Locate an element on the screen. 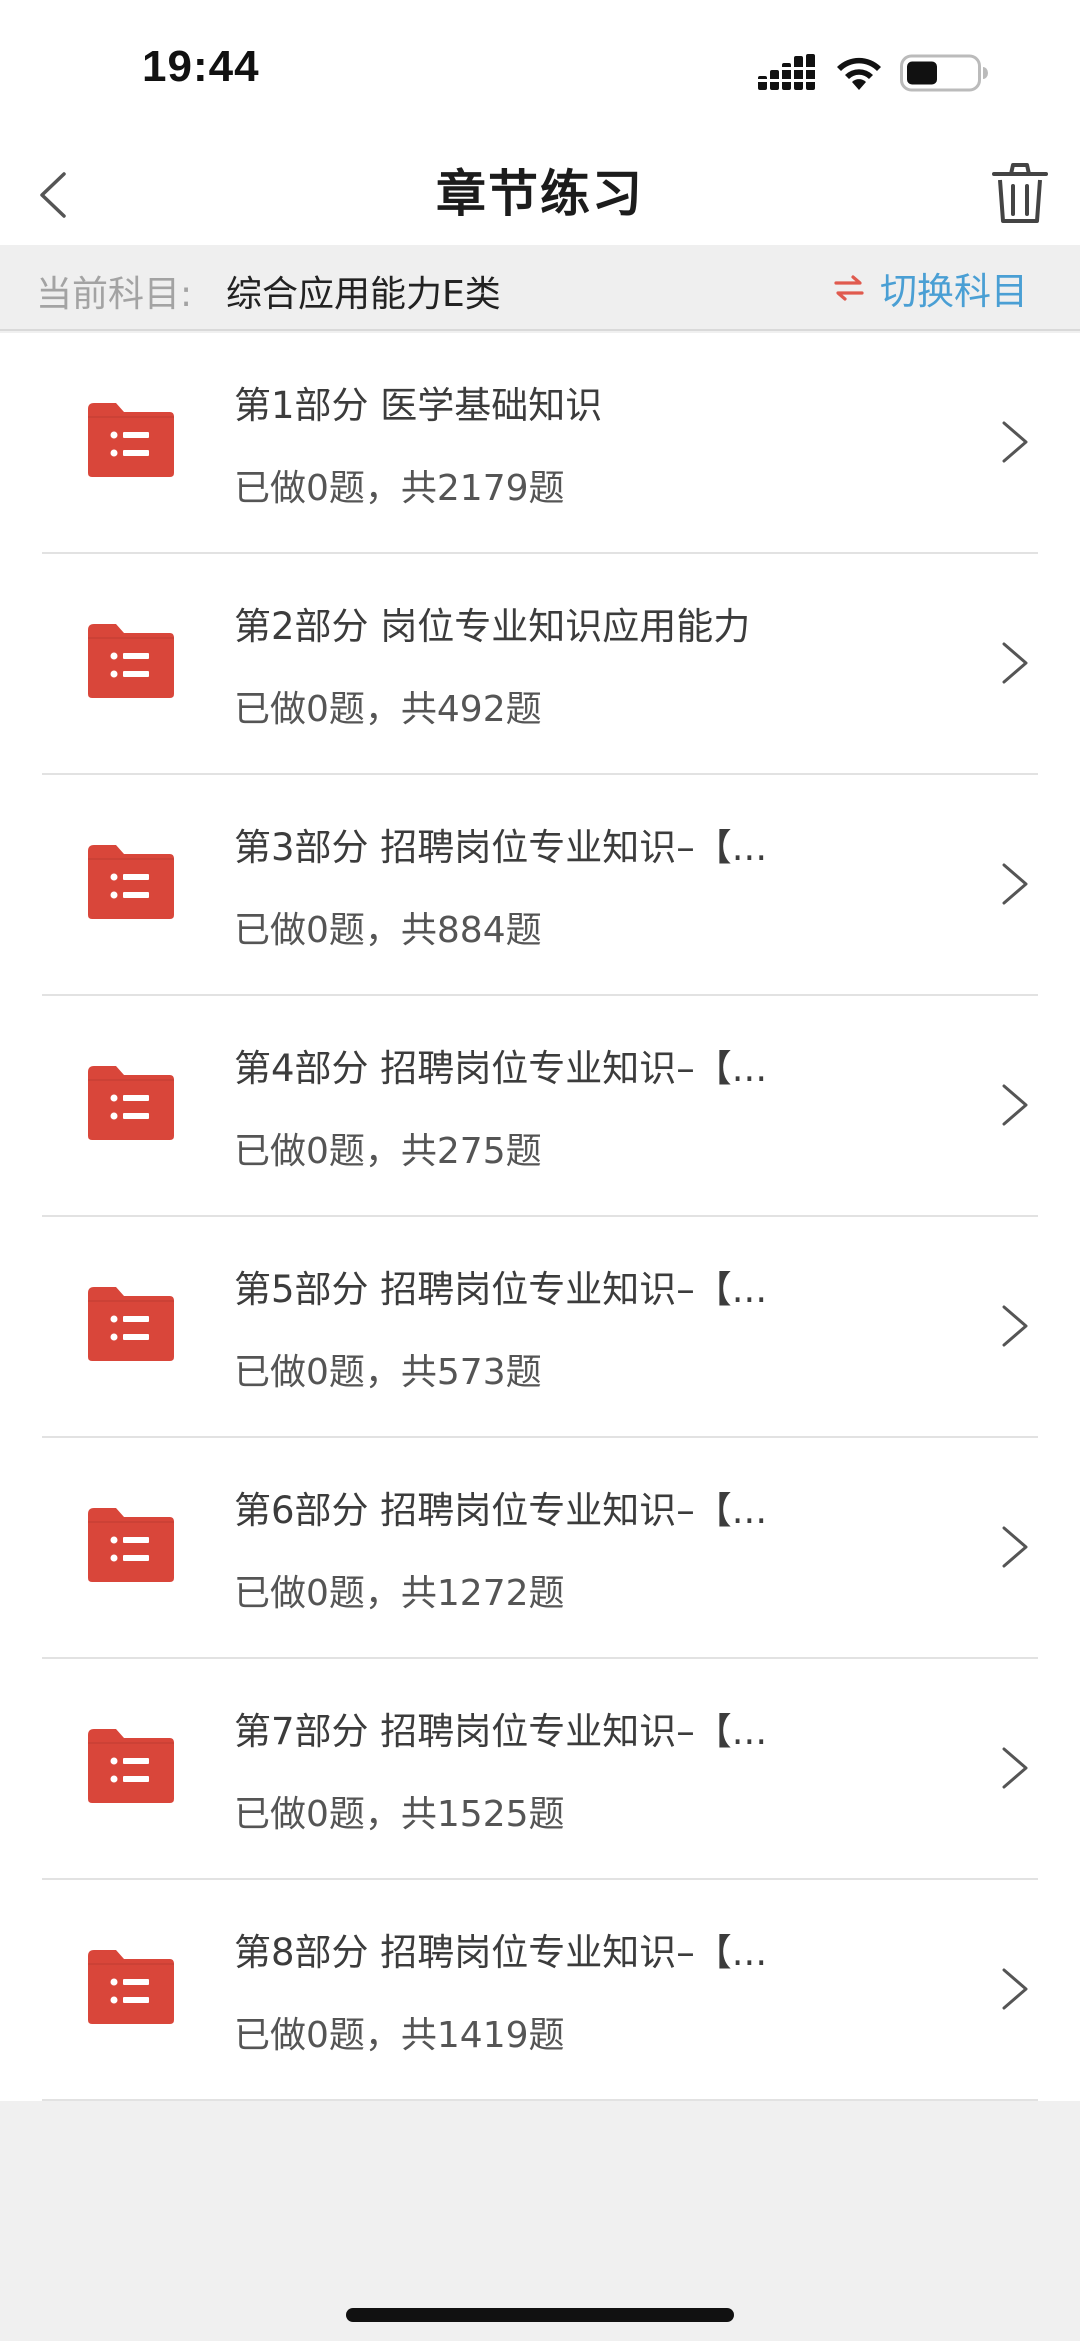  switch-subject-button: 切换科目 is located at coordinates (931, 288).